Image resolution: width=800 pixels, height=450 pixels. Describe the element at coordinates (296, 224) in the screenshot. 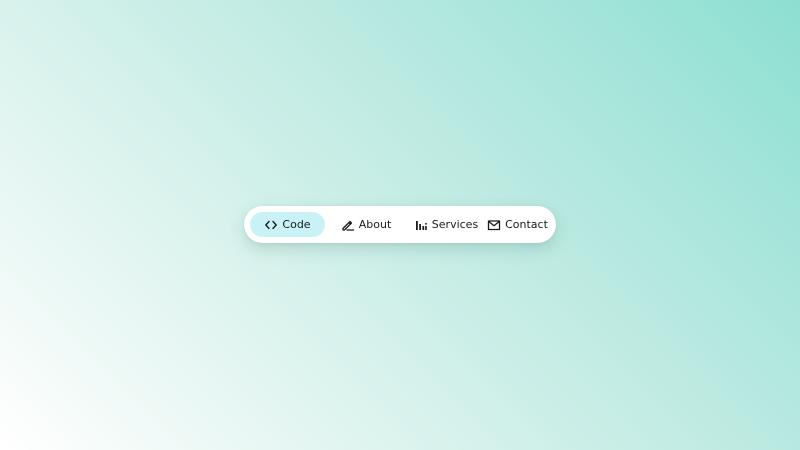

I see `nav-item-label: Code` at that location.